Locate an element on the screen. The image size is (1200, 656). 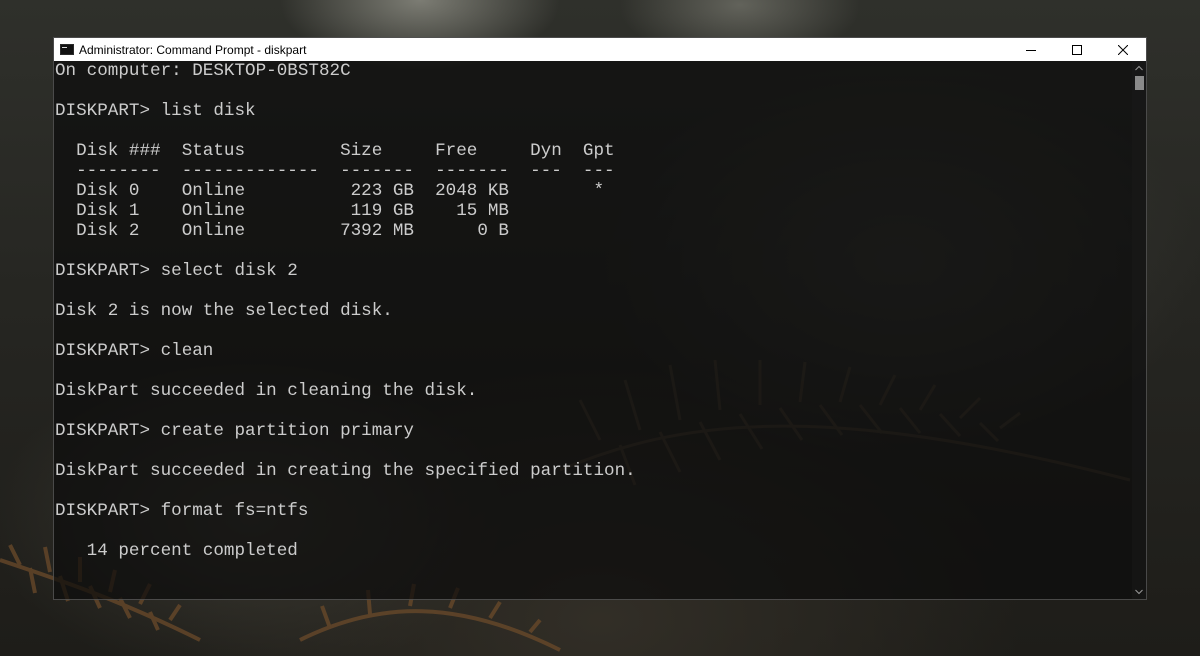
terminal-line: DISKPART> create partition primary is located at coordinates (234, 431).